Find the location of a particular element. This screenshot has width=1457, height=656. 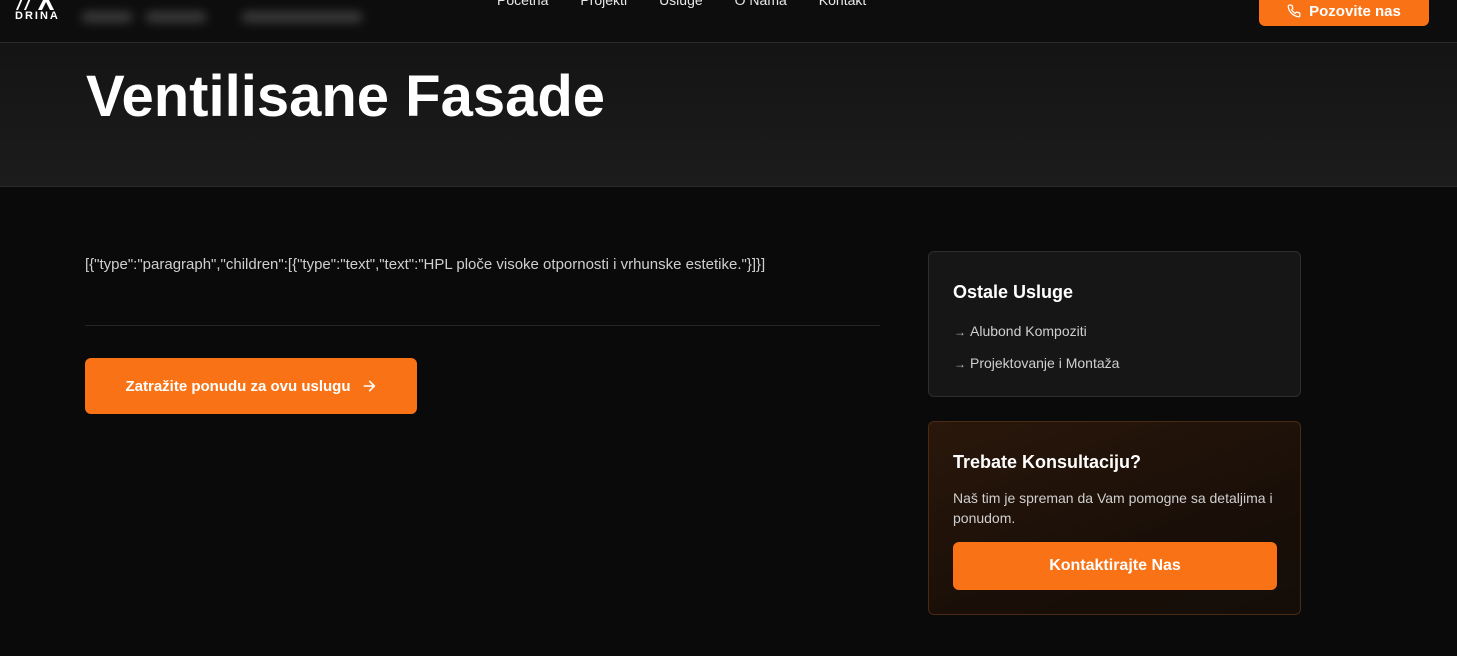

logo: DRINA is located at coordinates (38, 14).